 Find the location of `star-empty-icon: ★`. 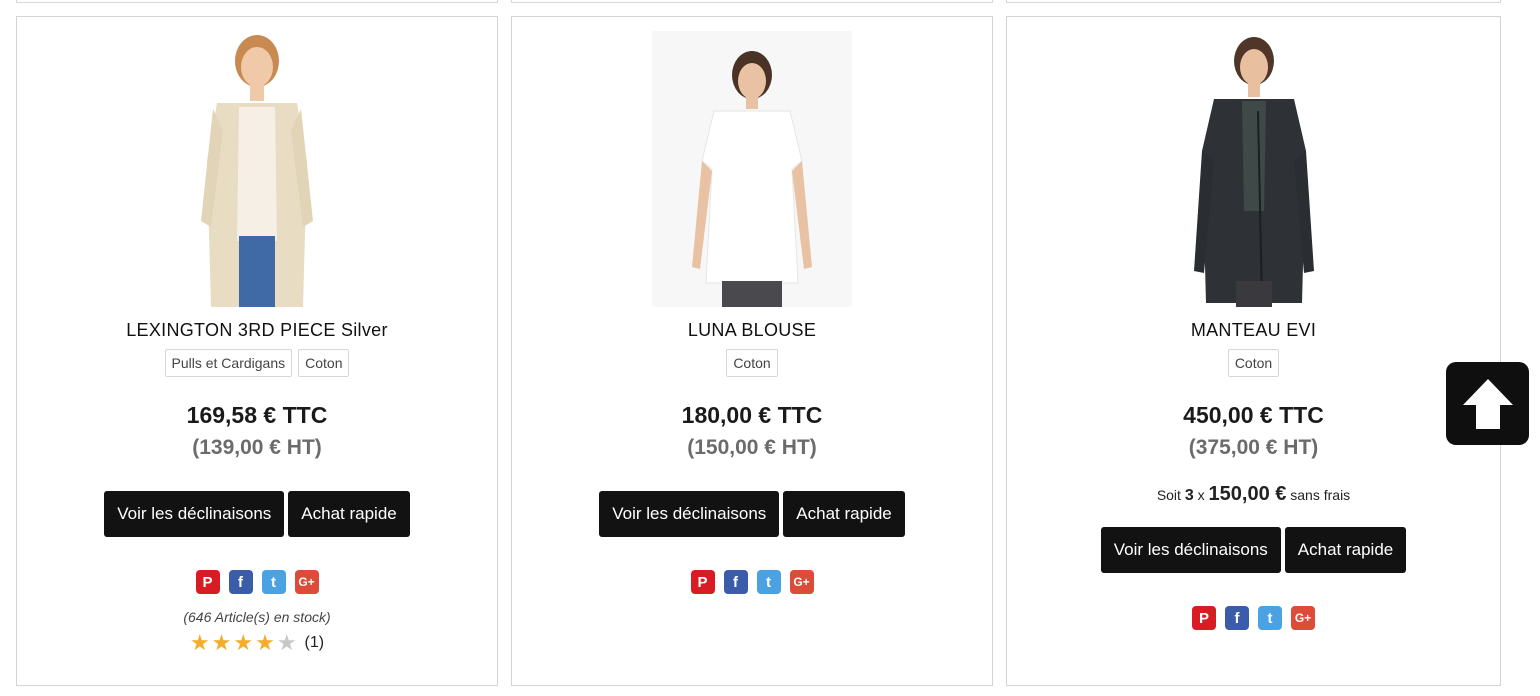

star-empty-icon: ★ is located at coordinates (286, 642).